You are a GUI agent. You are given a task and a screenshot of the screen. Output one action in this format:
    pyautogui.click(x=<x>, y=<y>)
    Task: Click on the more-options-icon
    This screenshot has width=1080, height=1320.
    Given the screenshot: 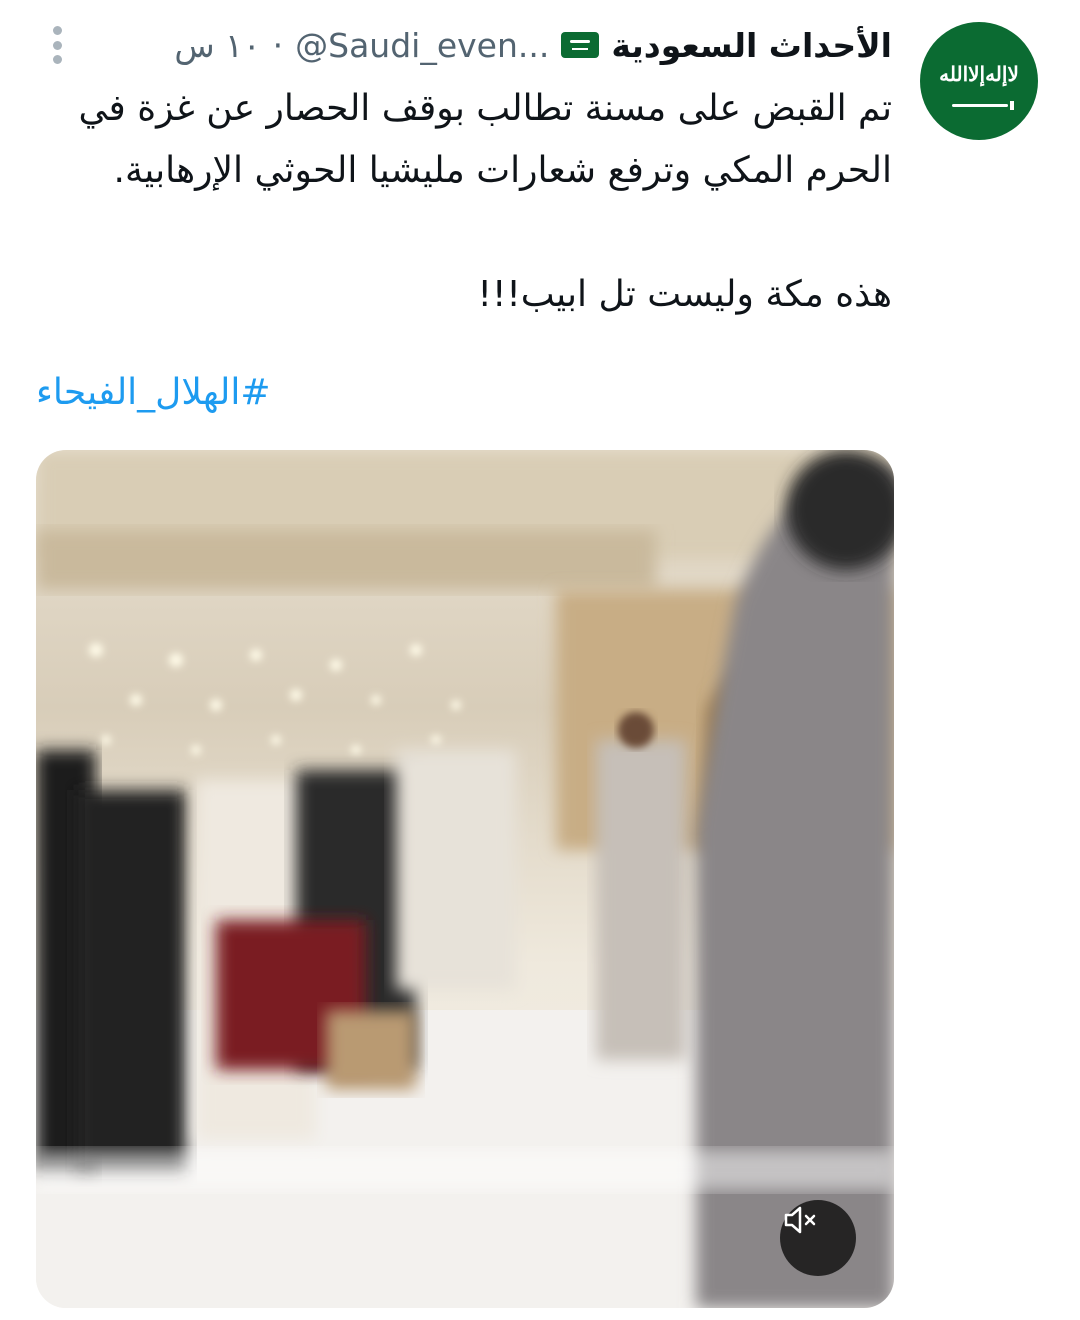 What is the action you would take?
    pyautogui.click(x=57, y=45)
    